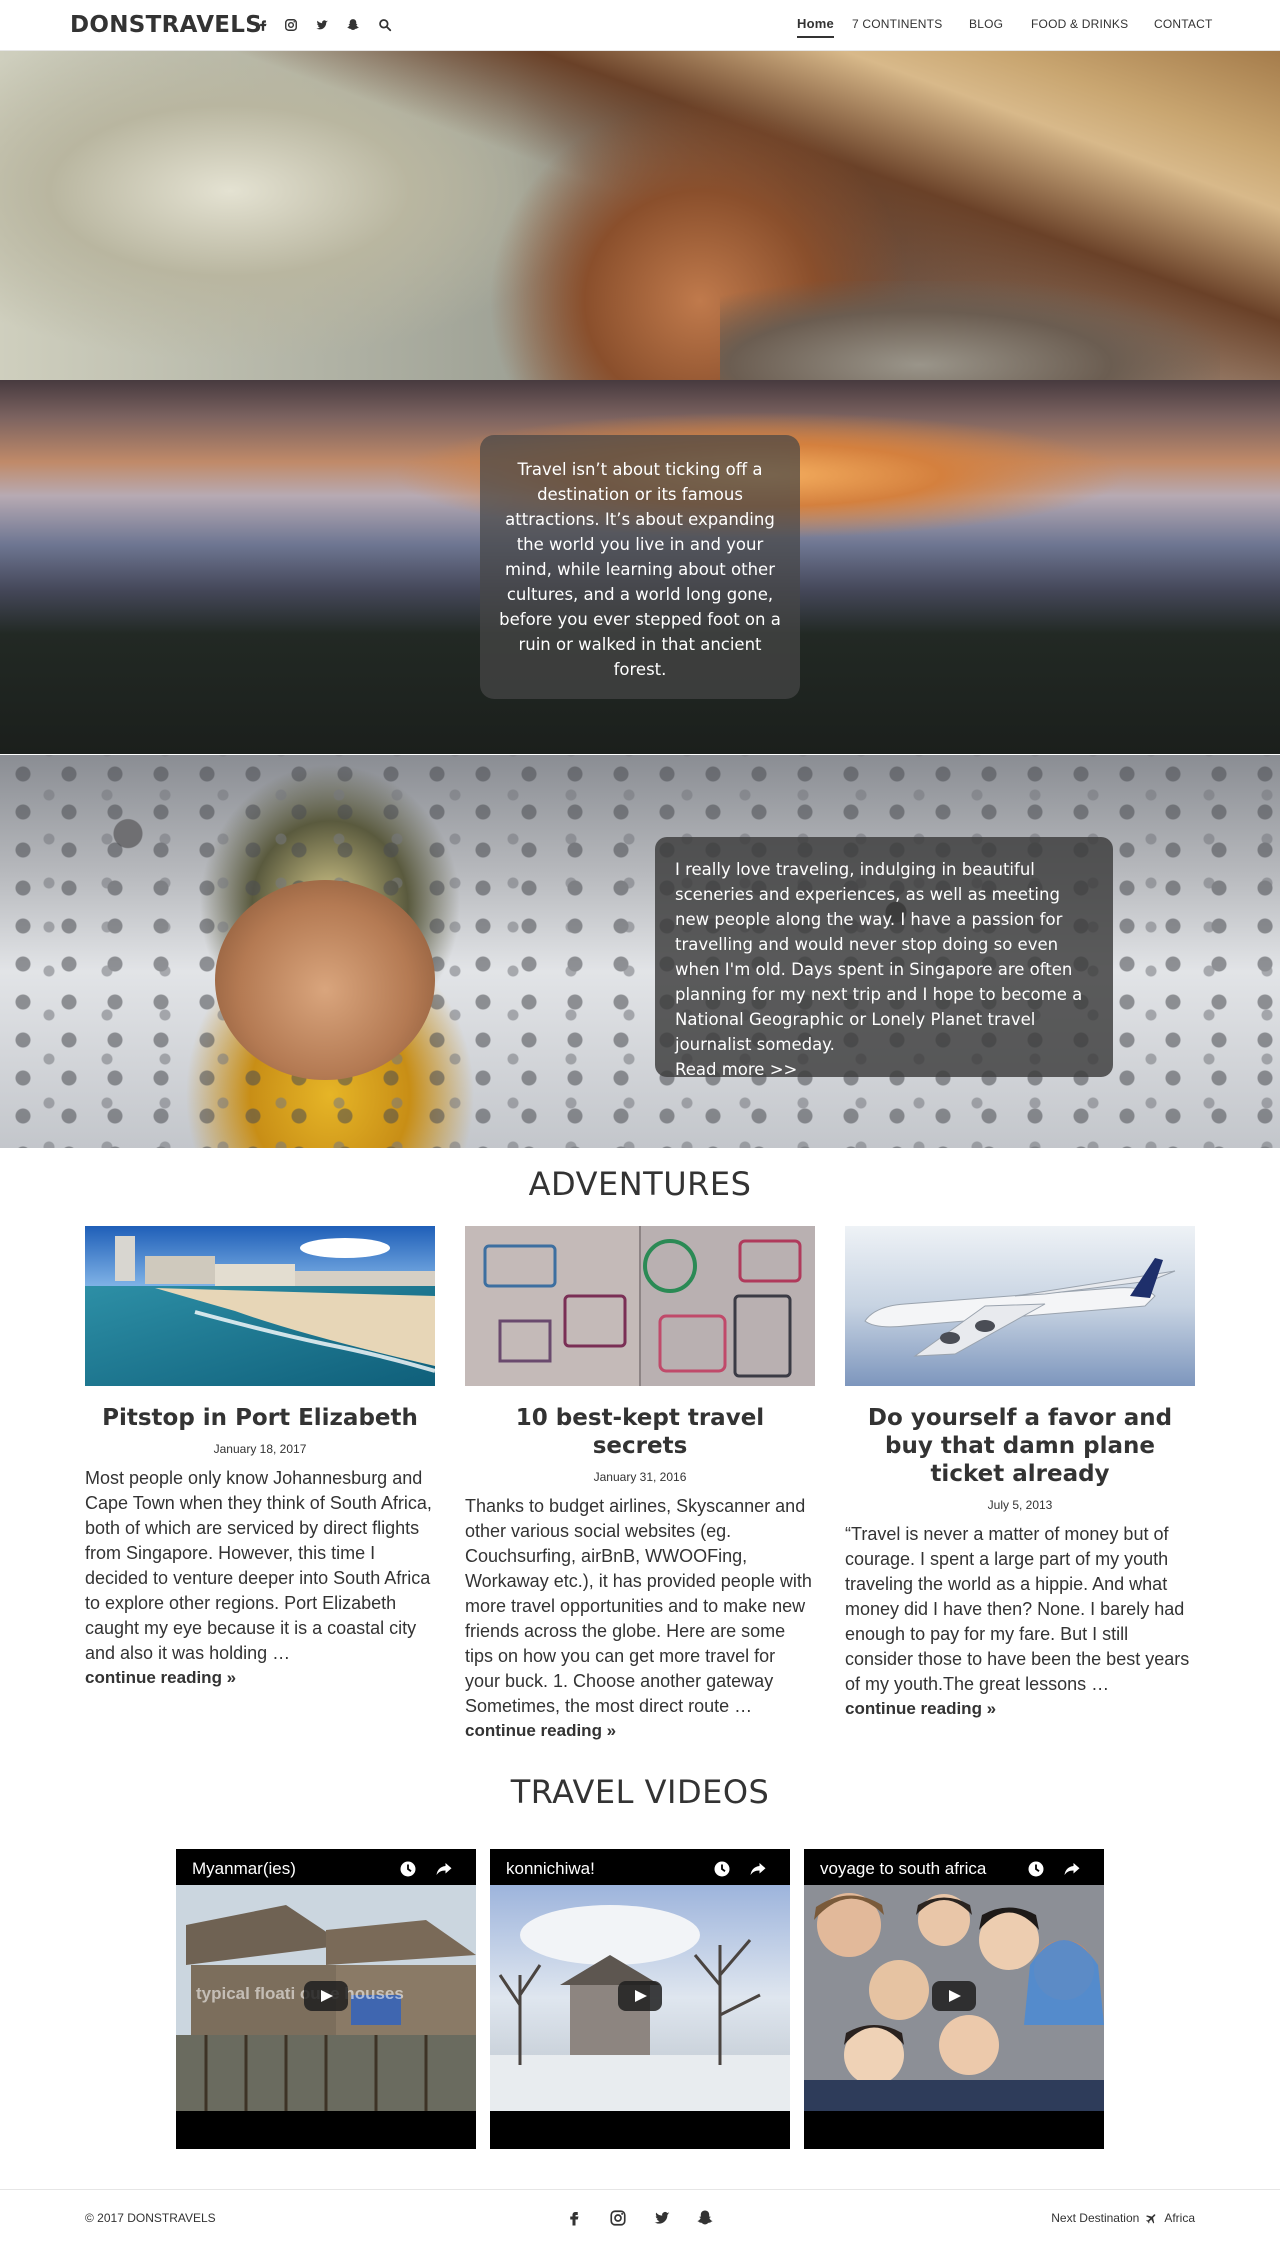 This screenshot has height=2248, width=1280. Describe the element at coordinates (150, 2218) in the screenshot. I see `copyright-text: © 2017 DONSTRAVELS` at that location.